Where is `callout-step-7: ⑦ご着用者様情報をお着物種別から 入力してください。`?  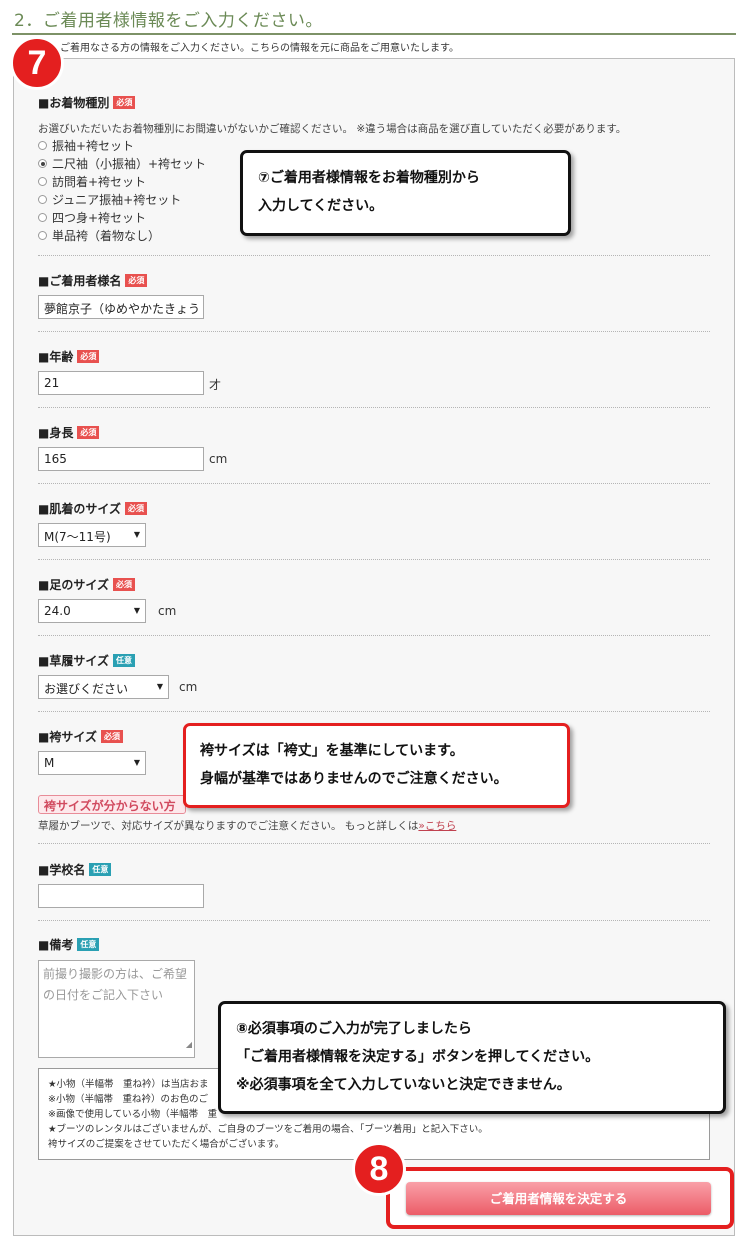
callout-step-7: ⑦ご着用者様情報をお着物種別から 入力してください。 is located at coordinates (405, 193).